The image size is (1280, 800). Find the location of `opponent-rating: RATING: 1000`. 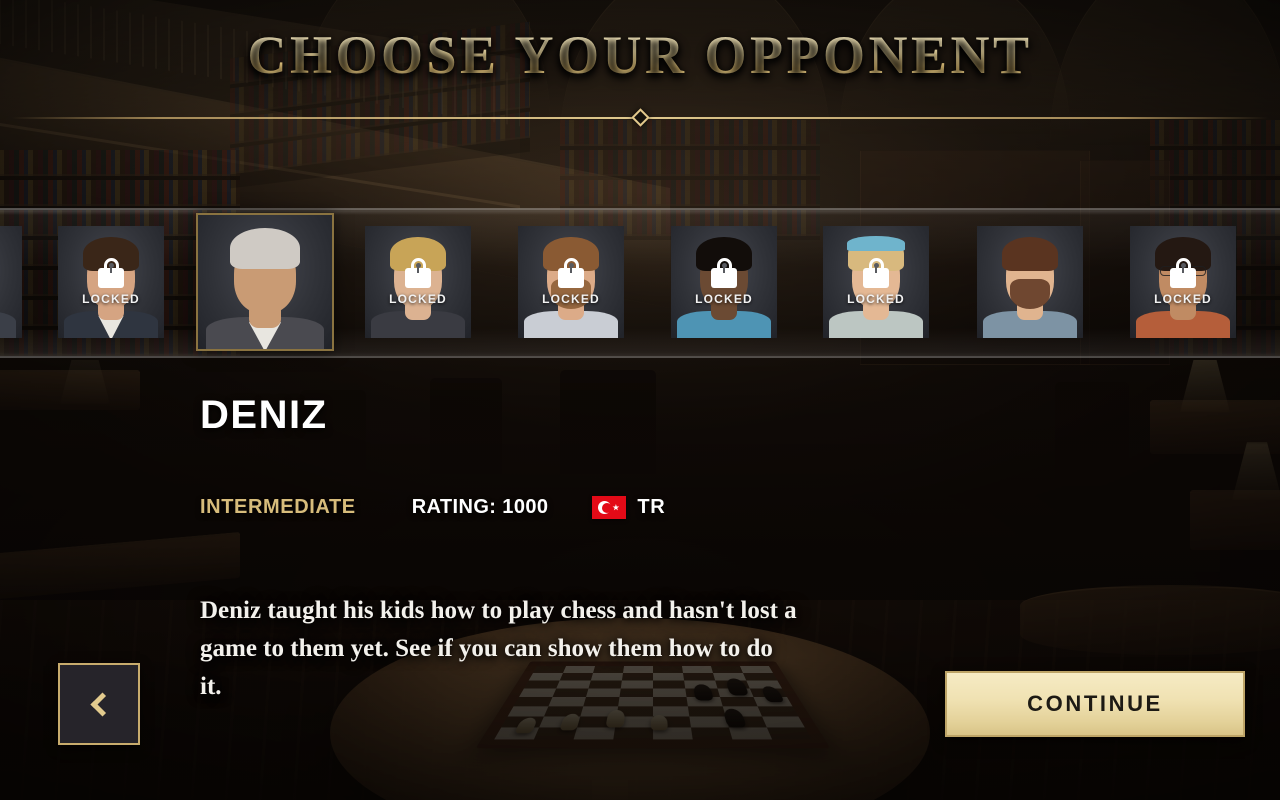

opponent-rating: RATING: 1000 is located at coordinates (480, 507).